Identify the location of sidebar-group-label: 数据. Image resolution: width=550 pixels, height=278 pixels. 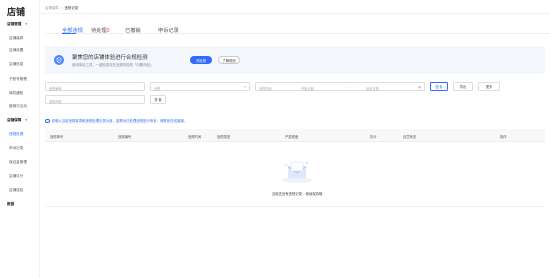
(11, 204).